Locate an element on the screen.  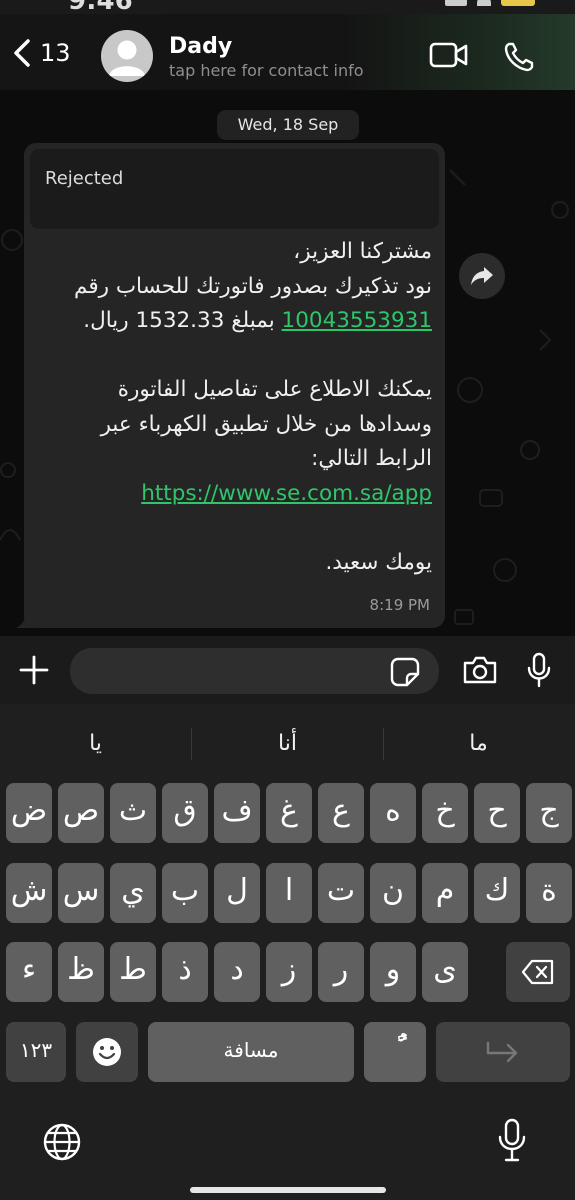
sticker-icon is located at coordinates (405, 672).